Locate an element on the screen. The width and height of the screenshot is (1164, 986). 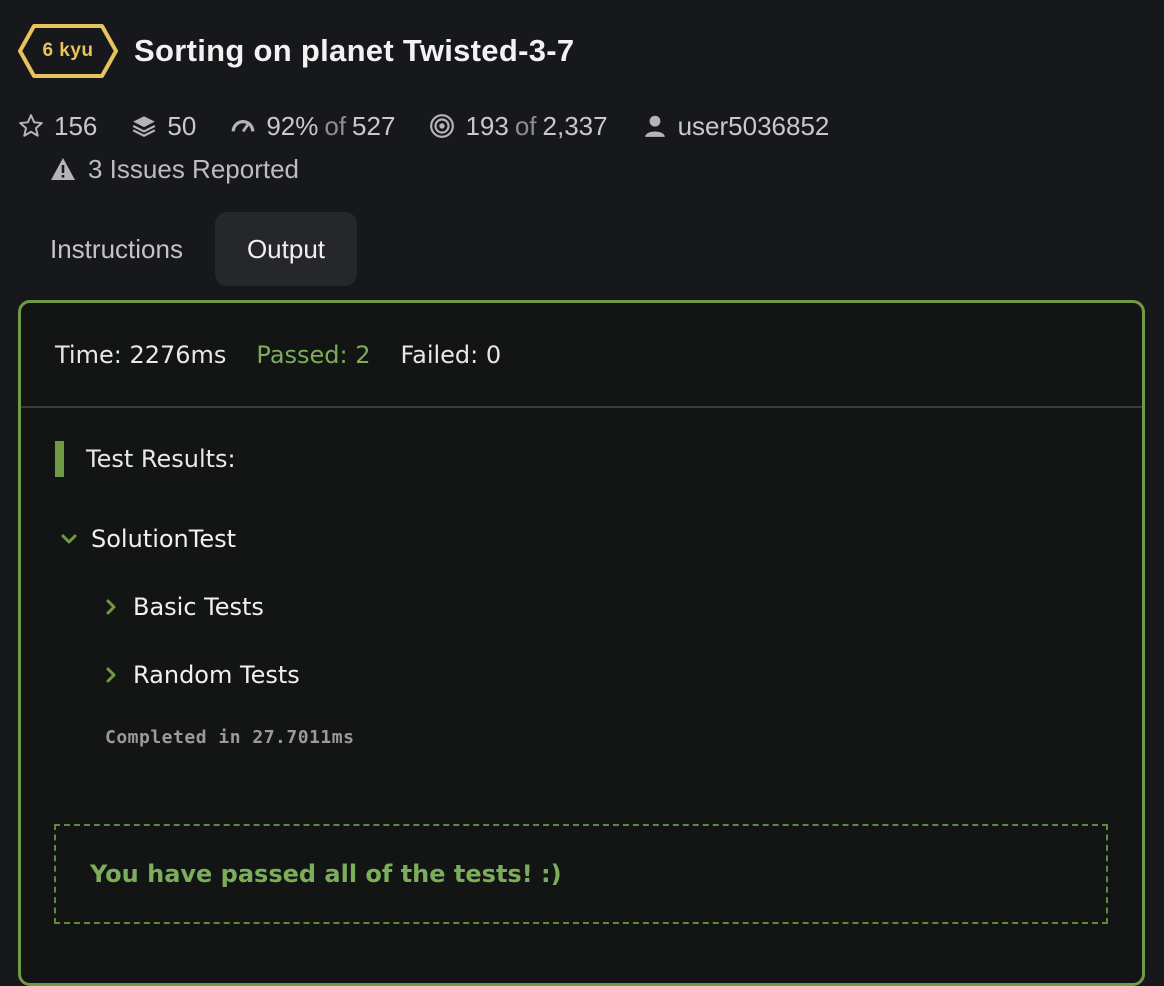
rank-label: 6 kyu is located at coordinates (68, 50).